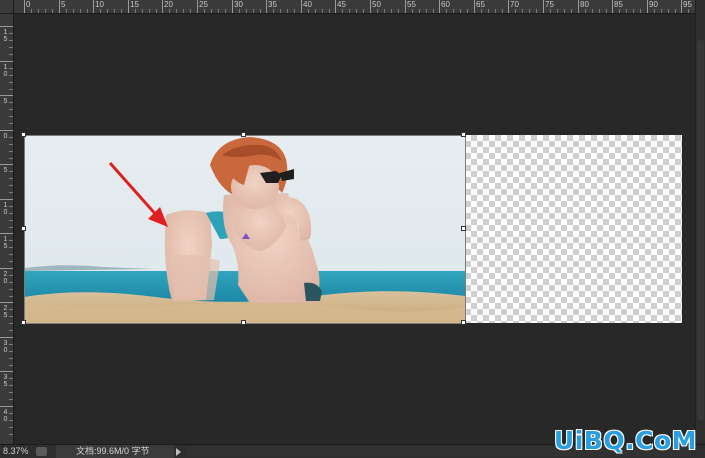  Describe the element at coordinates (573, 229) in the screenshot. I see `transparent-canvas-area` at that location.